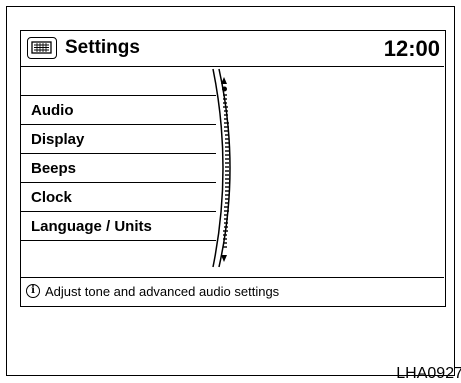 Image resolution: width=461 pixels, height=383 pixels. I want to click on scrollbar-track, so click(221, 168).